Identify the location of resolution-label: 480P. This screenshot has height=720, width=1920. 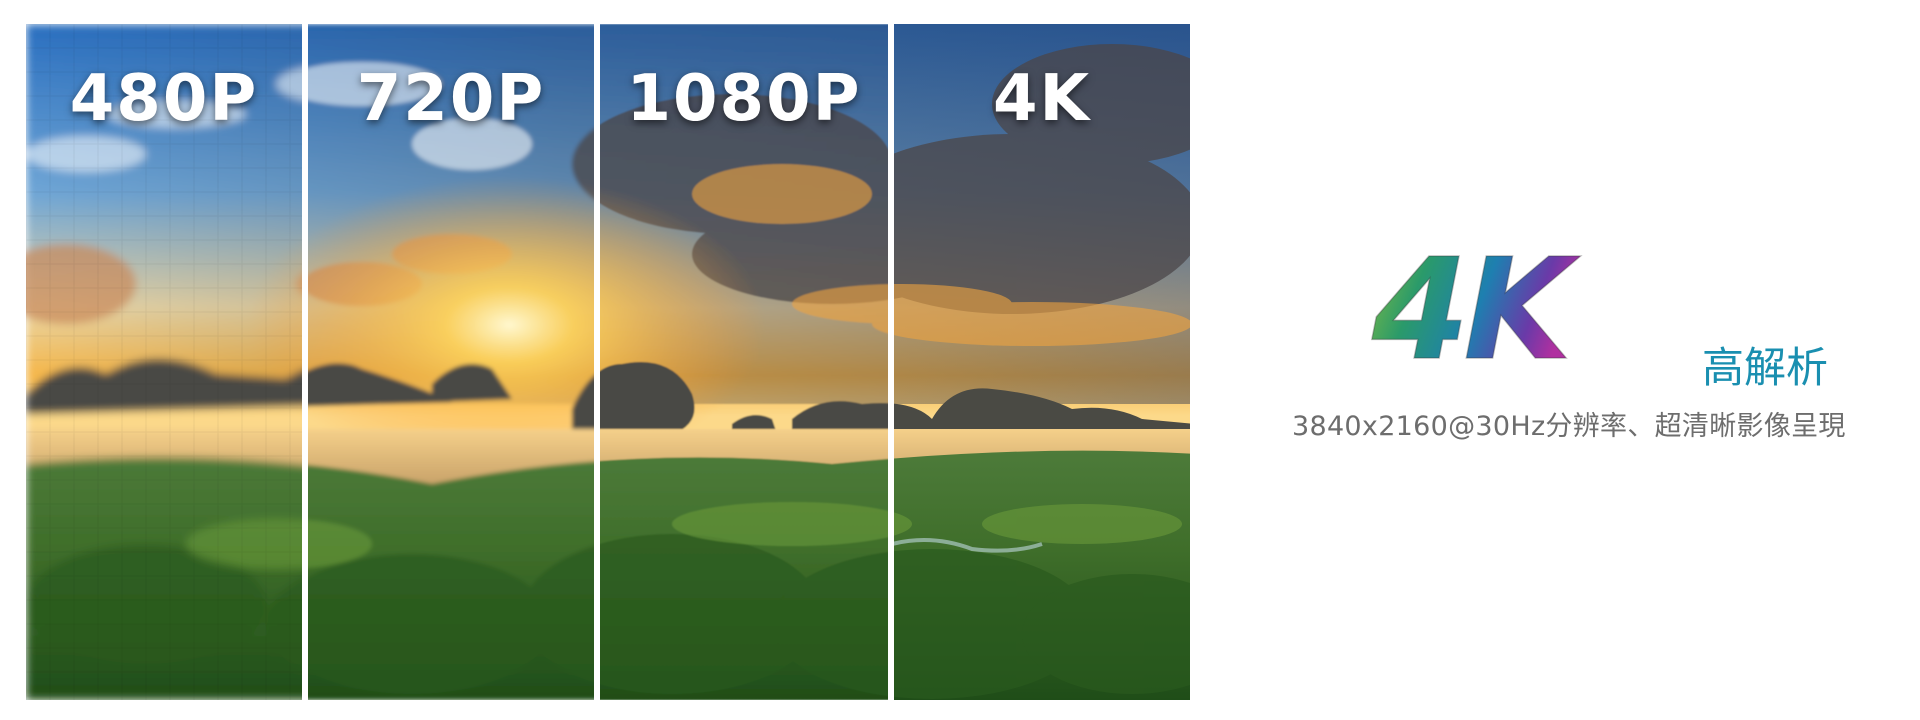
(164, 99).